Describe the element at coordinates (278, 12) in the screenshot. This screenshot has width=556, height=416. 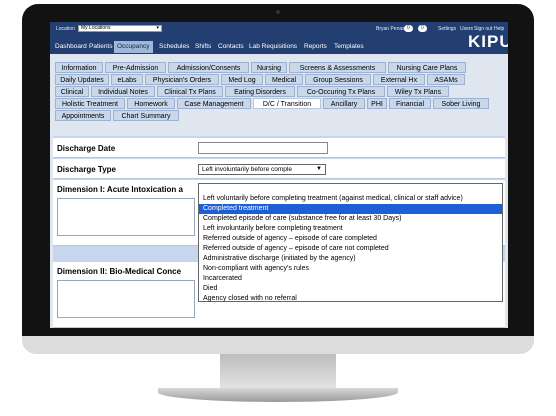
I see `camera-dot` at that location.